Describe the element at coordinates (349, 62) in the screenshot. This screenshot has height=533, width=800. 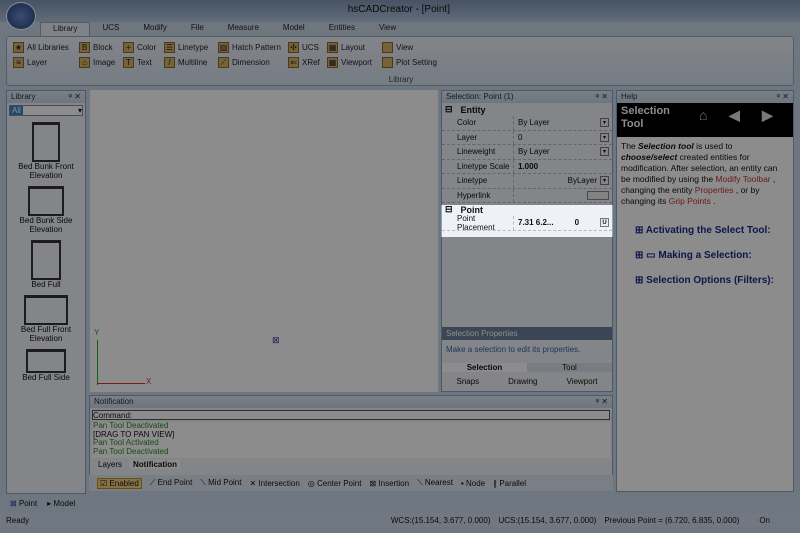
I see `viewport-button: ▦ Viewport` at that location.